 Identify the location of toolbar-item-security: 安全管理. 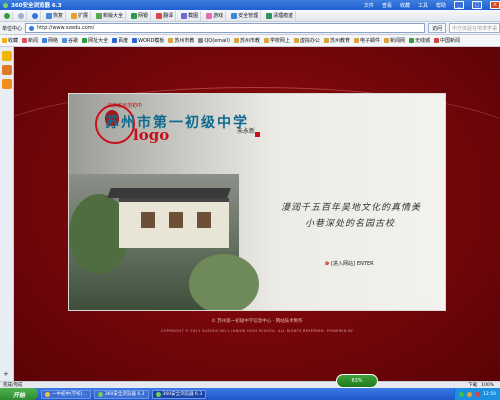
(245, 15).